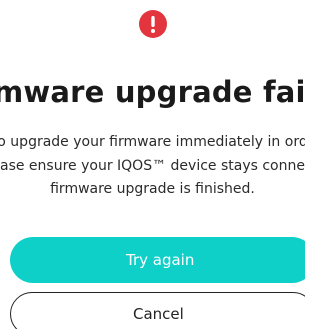  Describe the element at coordinates (152, 92) in the screenshot. I see `dialog-title: Firmware upgrade failed` at that location.